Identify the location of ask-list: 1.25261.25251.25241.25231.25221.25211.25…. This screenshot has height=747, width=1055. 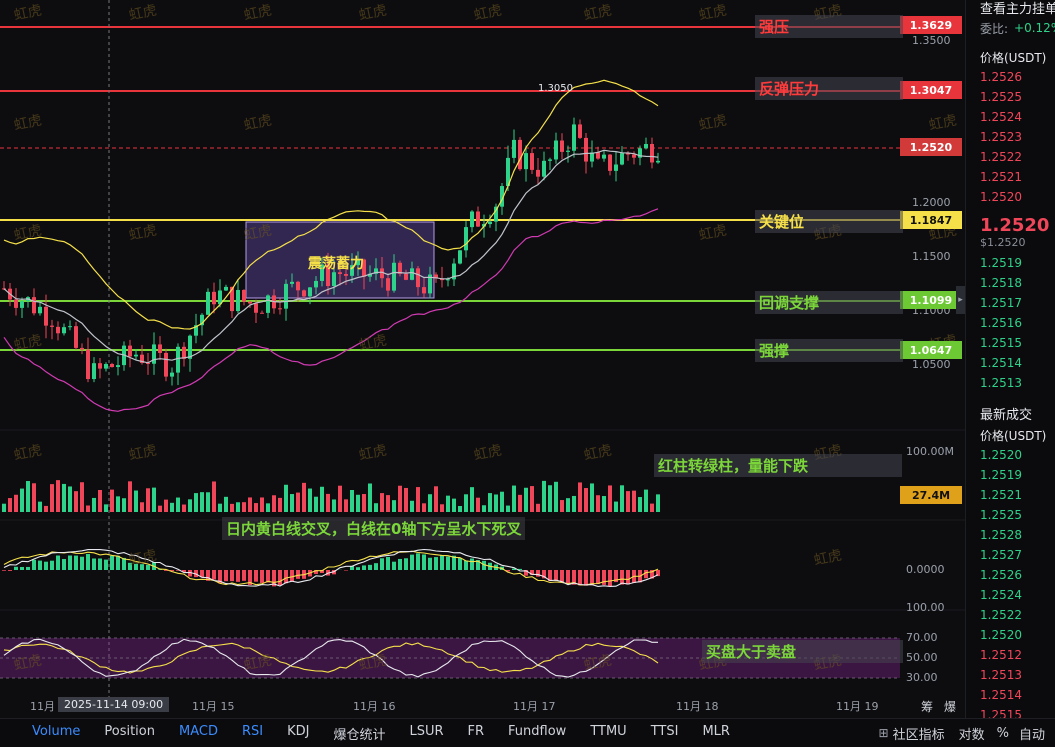
(1010, 137).